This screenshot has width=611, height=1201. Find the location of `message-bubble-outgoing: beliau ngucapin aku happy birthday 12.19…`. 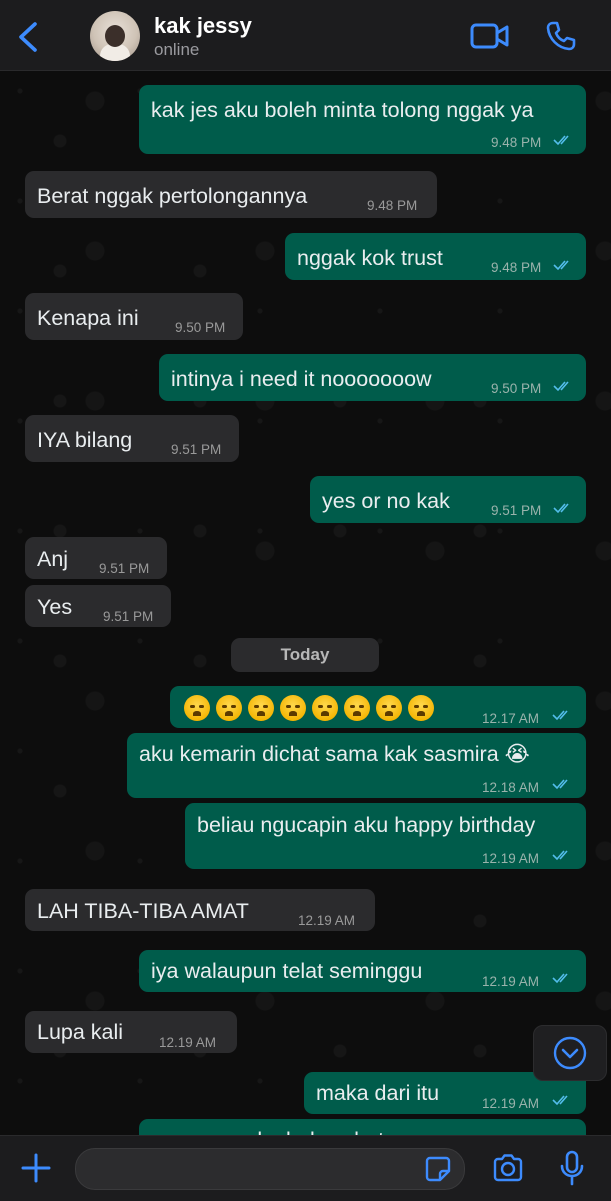

message-bubble-outgoing: beliau ngucapin aku happy birthday 12.19… is located at coordinates (385, 836).